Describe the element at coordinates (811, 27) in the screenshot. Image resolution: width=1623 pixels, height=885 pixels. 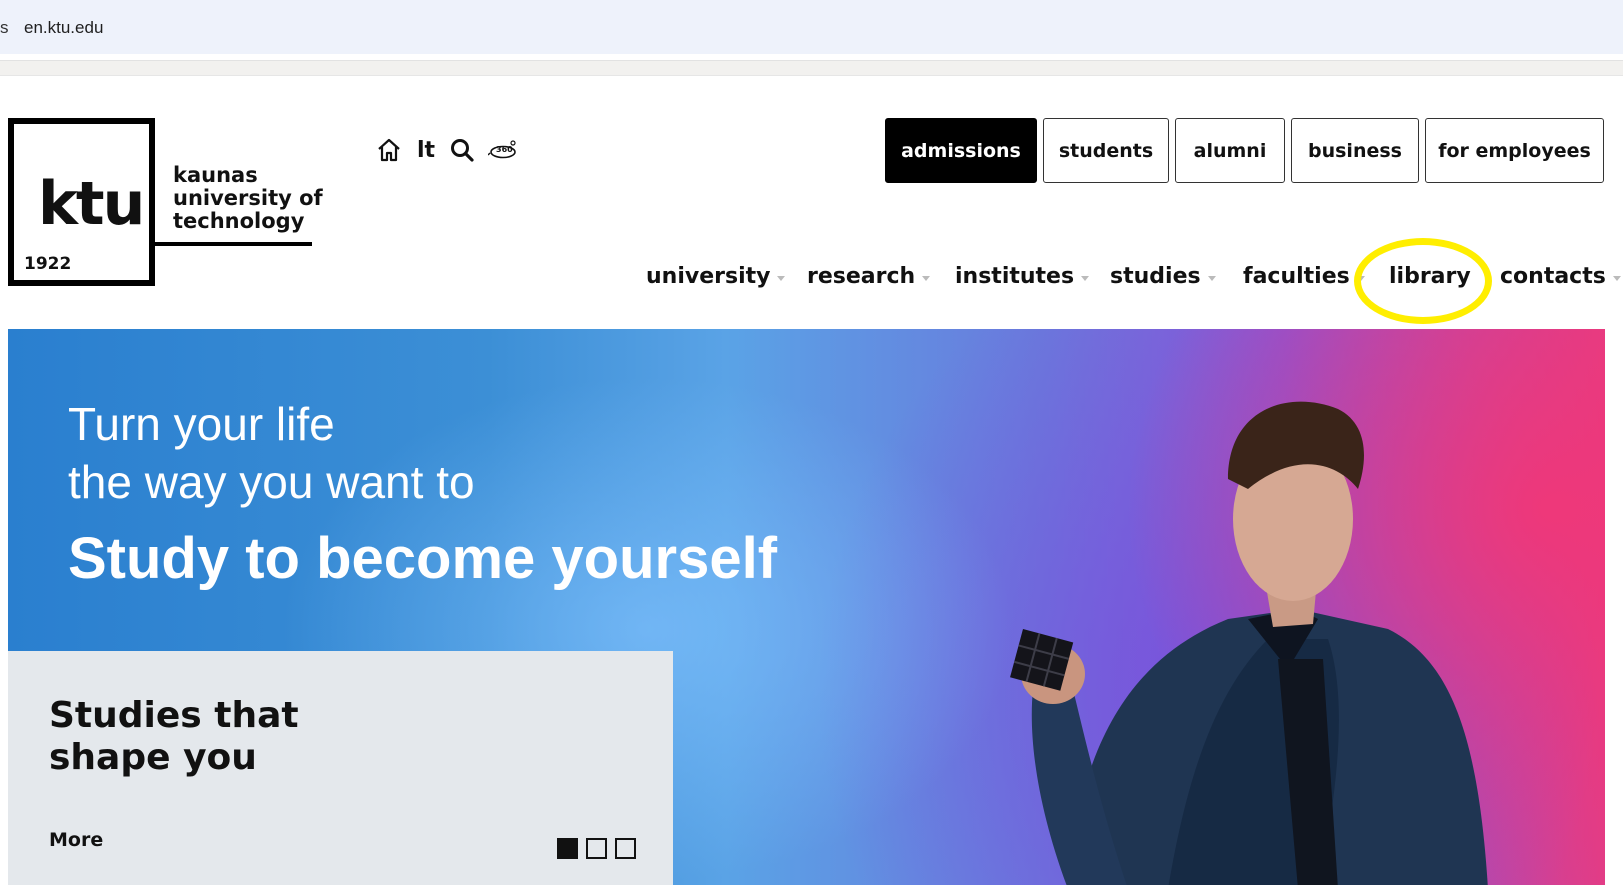
I see `browser-address-bar: s en.ktu.edu` at that location.